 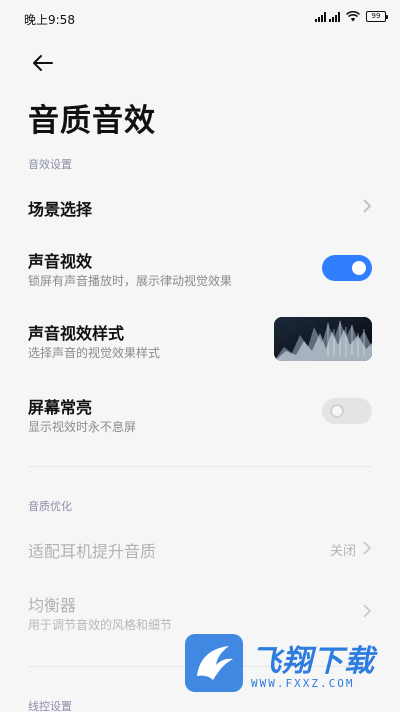 I want to click on status-icons: 99, so click(x=351, y=16).